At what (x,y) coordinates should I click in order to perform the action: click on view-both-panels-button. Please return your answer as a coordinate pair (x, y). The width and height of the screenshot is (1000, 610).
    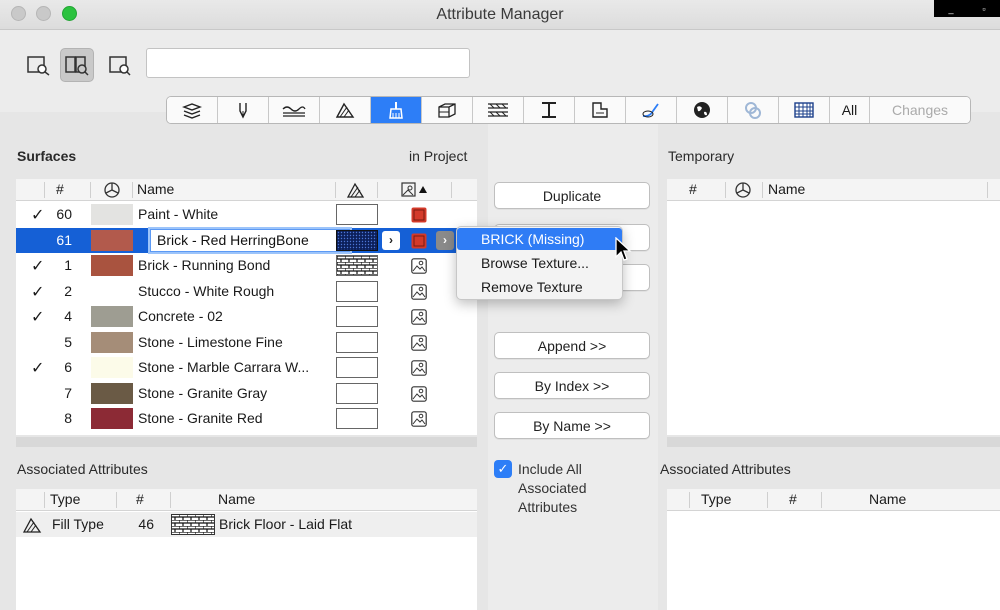
    Looking at the image, I should click on (77, 65).